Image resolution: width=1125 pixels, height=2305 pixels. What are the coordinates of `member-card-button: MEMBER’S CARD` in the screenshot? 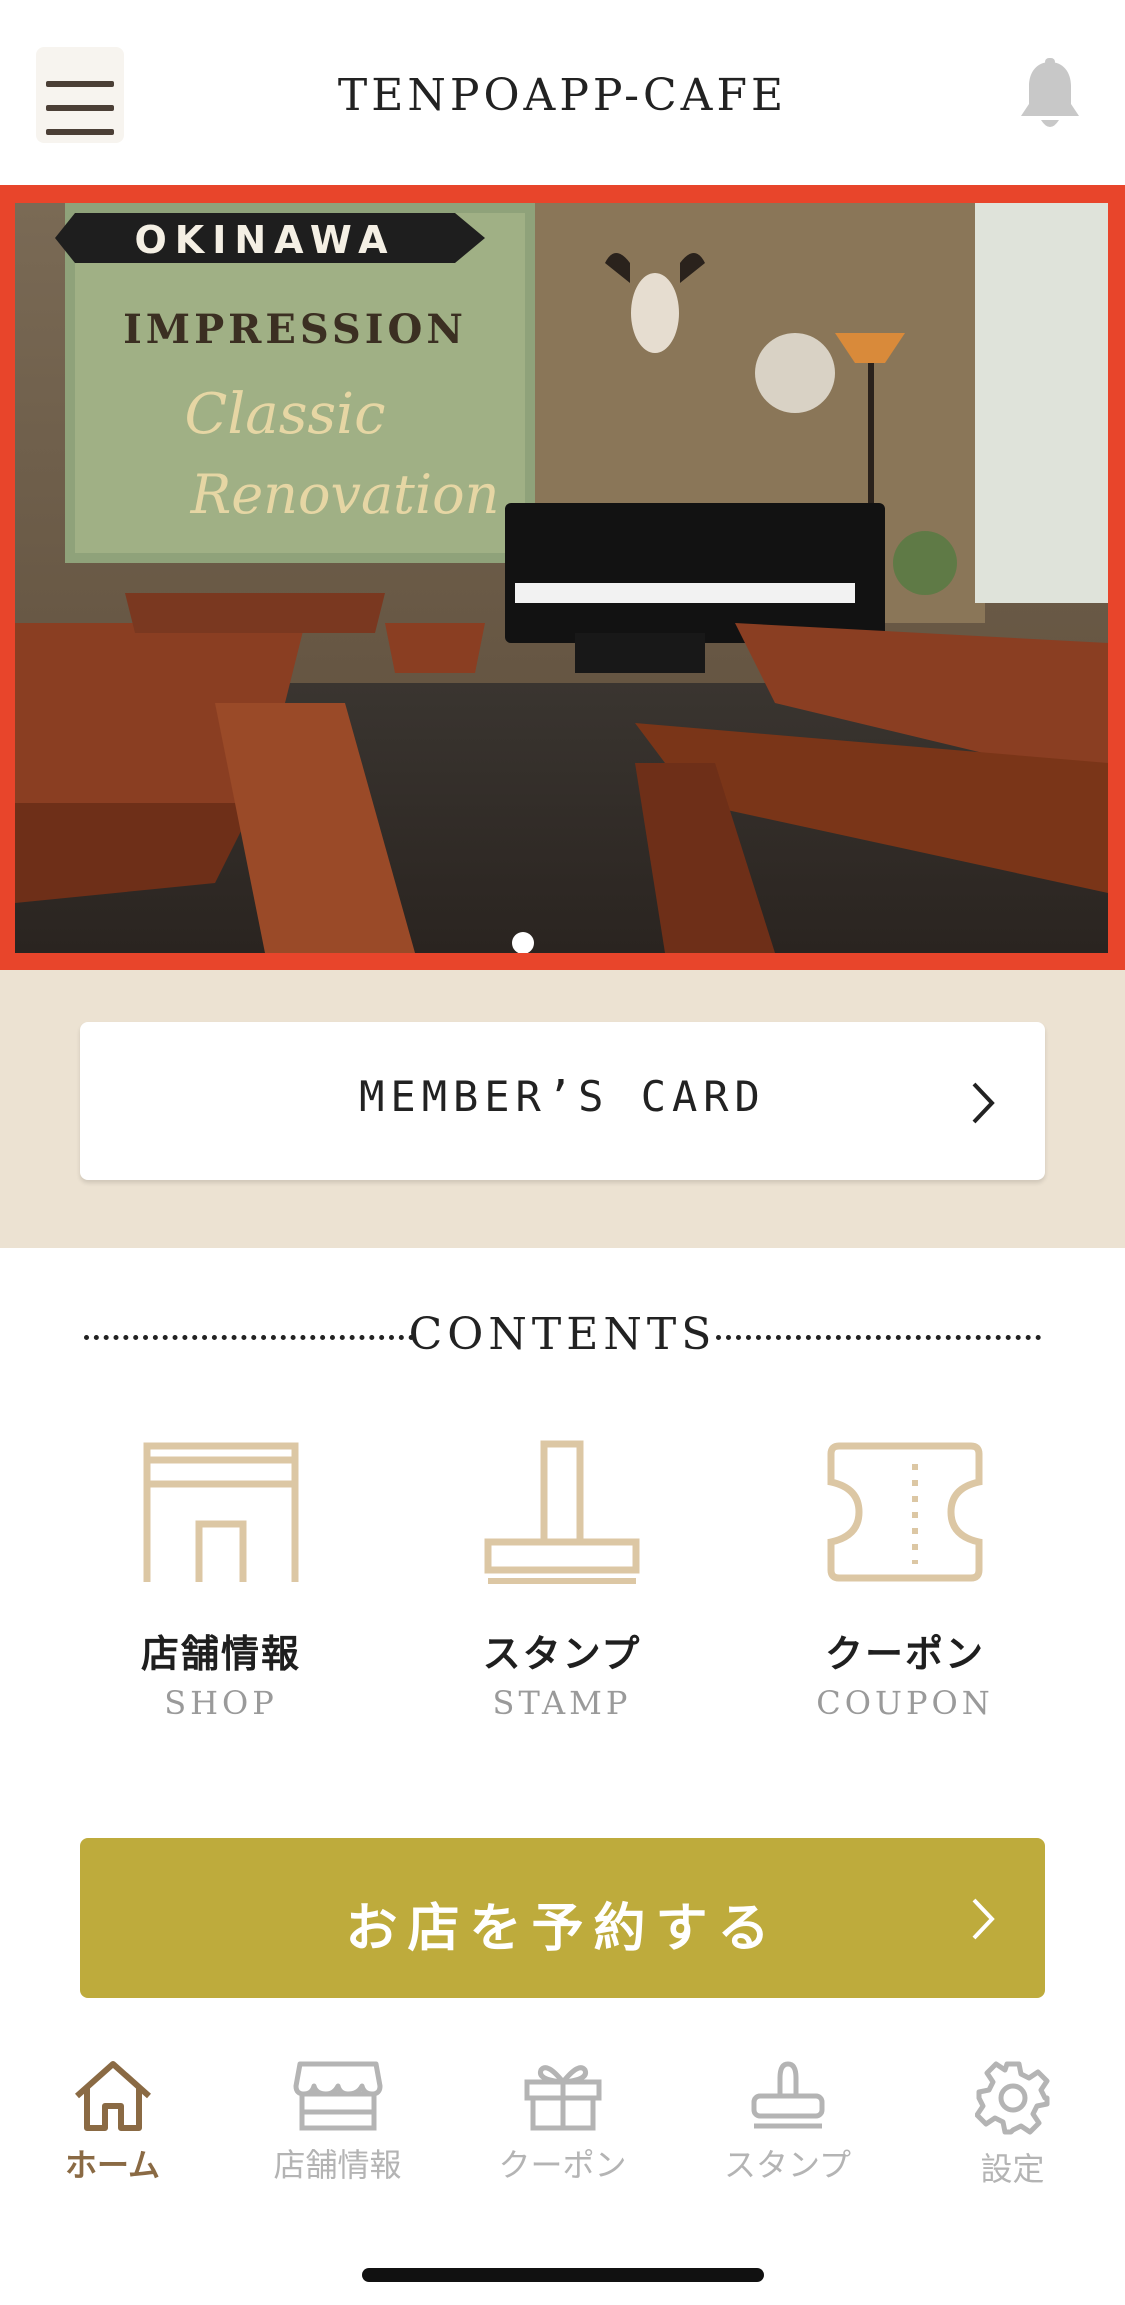 It's located at (562, 1101).